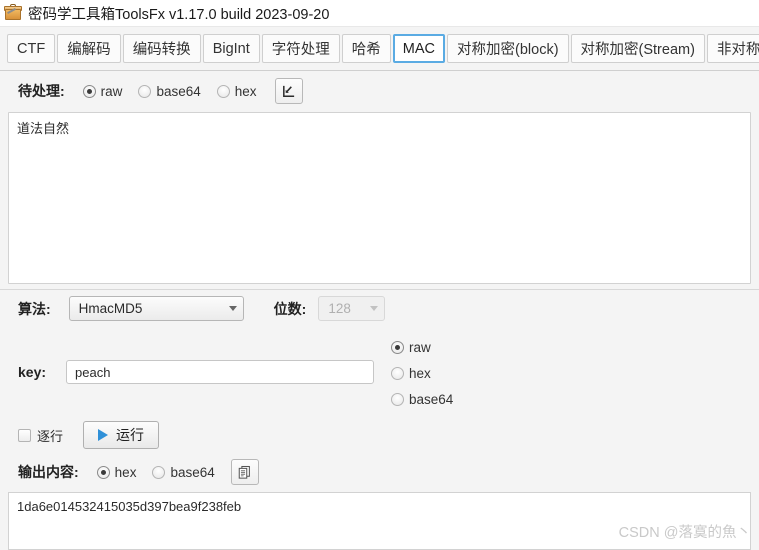 This screenshot has width=759, height=550. What do you see at coordinates (366, 48) in the screenshot?
I see `tab-hash: 哈希` at bounding box center [366, 48].